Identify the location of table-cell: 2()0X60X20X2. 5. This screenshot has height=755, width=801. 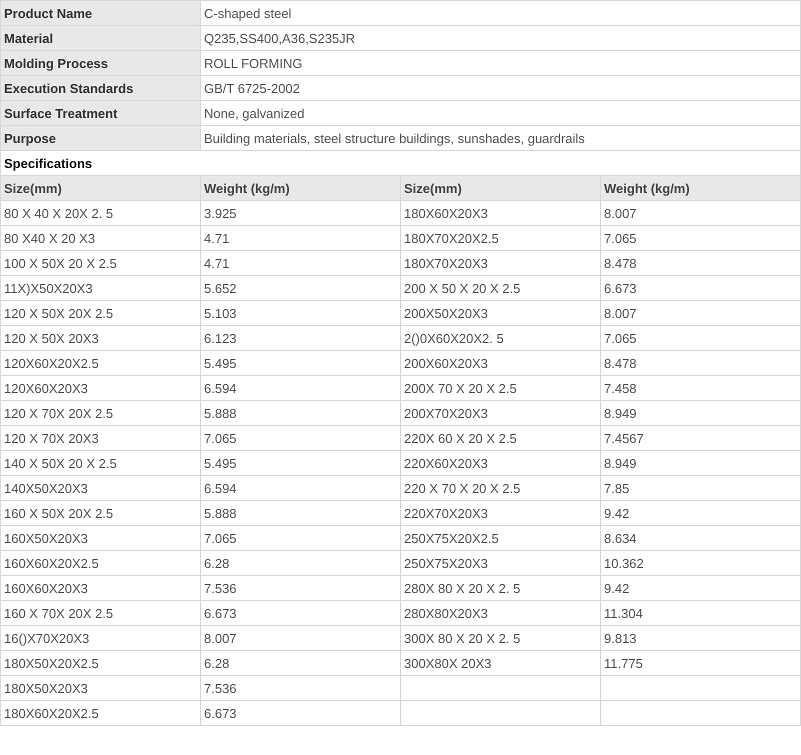
(500, 338).